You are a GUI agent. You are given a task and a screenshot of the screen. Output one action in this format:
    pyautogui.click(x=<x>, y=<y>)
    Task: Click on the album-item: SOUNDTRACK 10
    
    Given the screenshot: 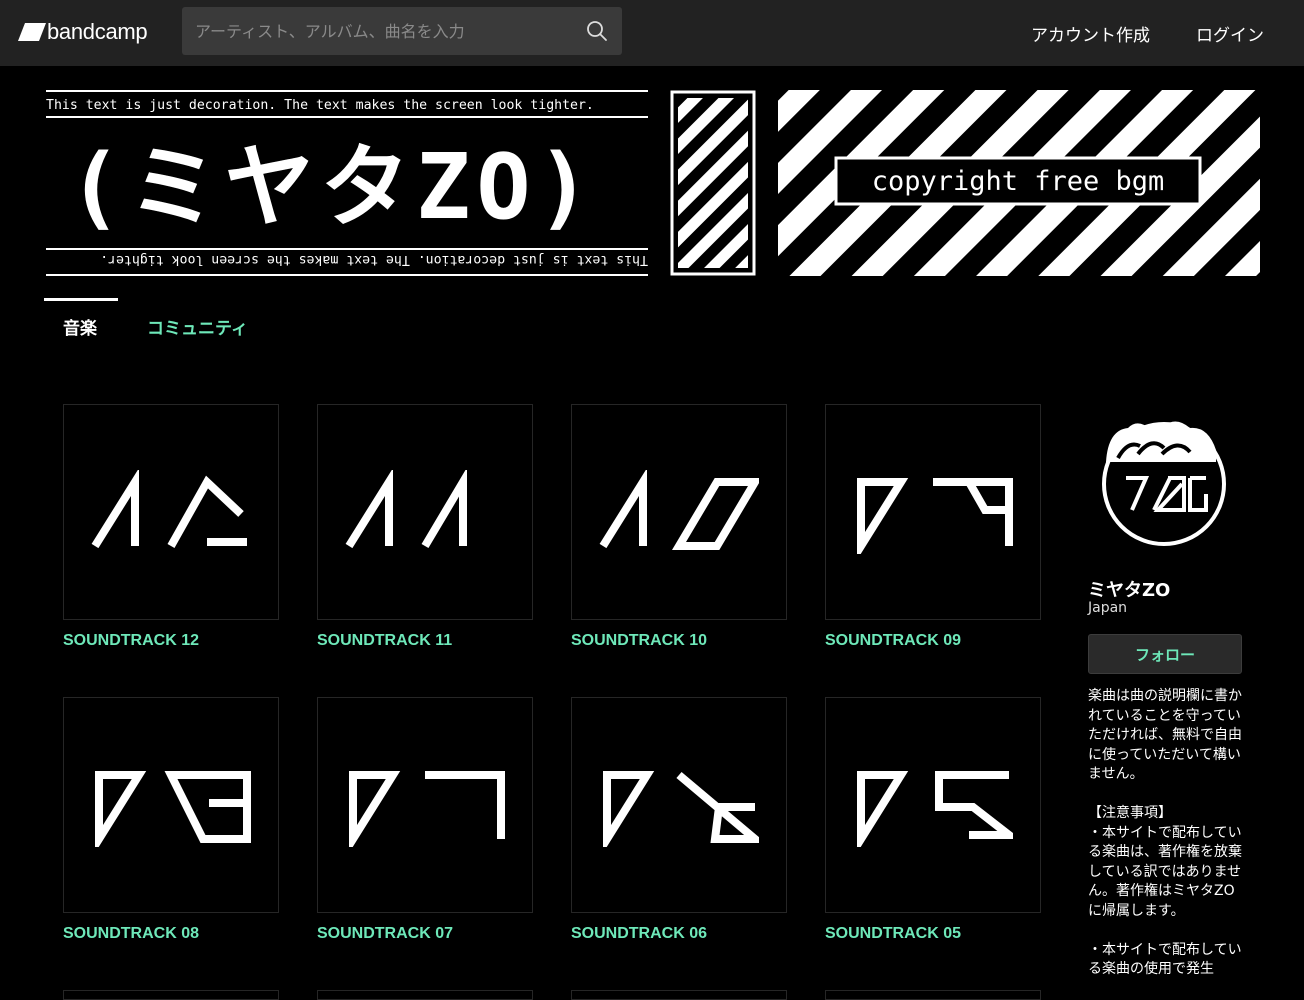 What is the action you would take?
    pyautogui.click(x=679, y=527)
    